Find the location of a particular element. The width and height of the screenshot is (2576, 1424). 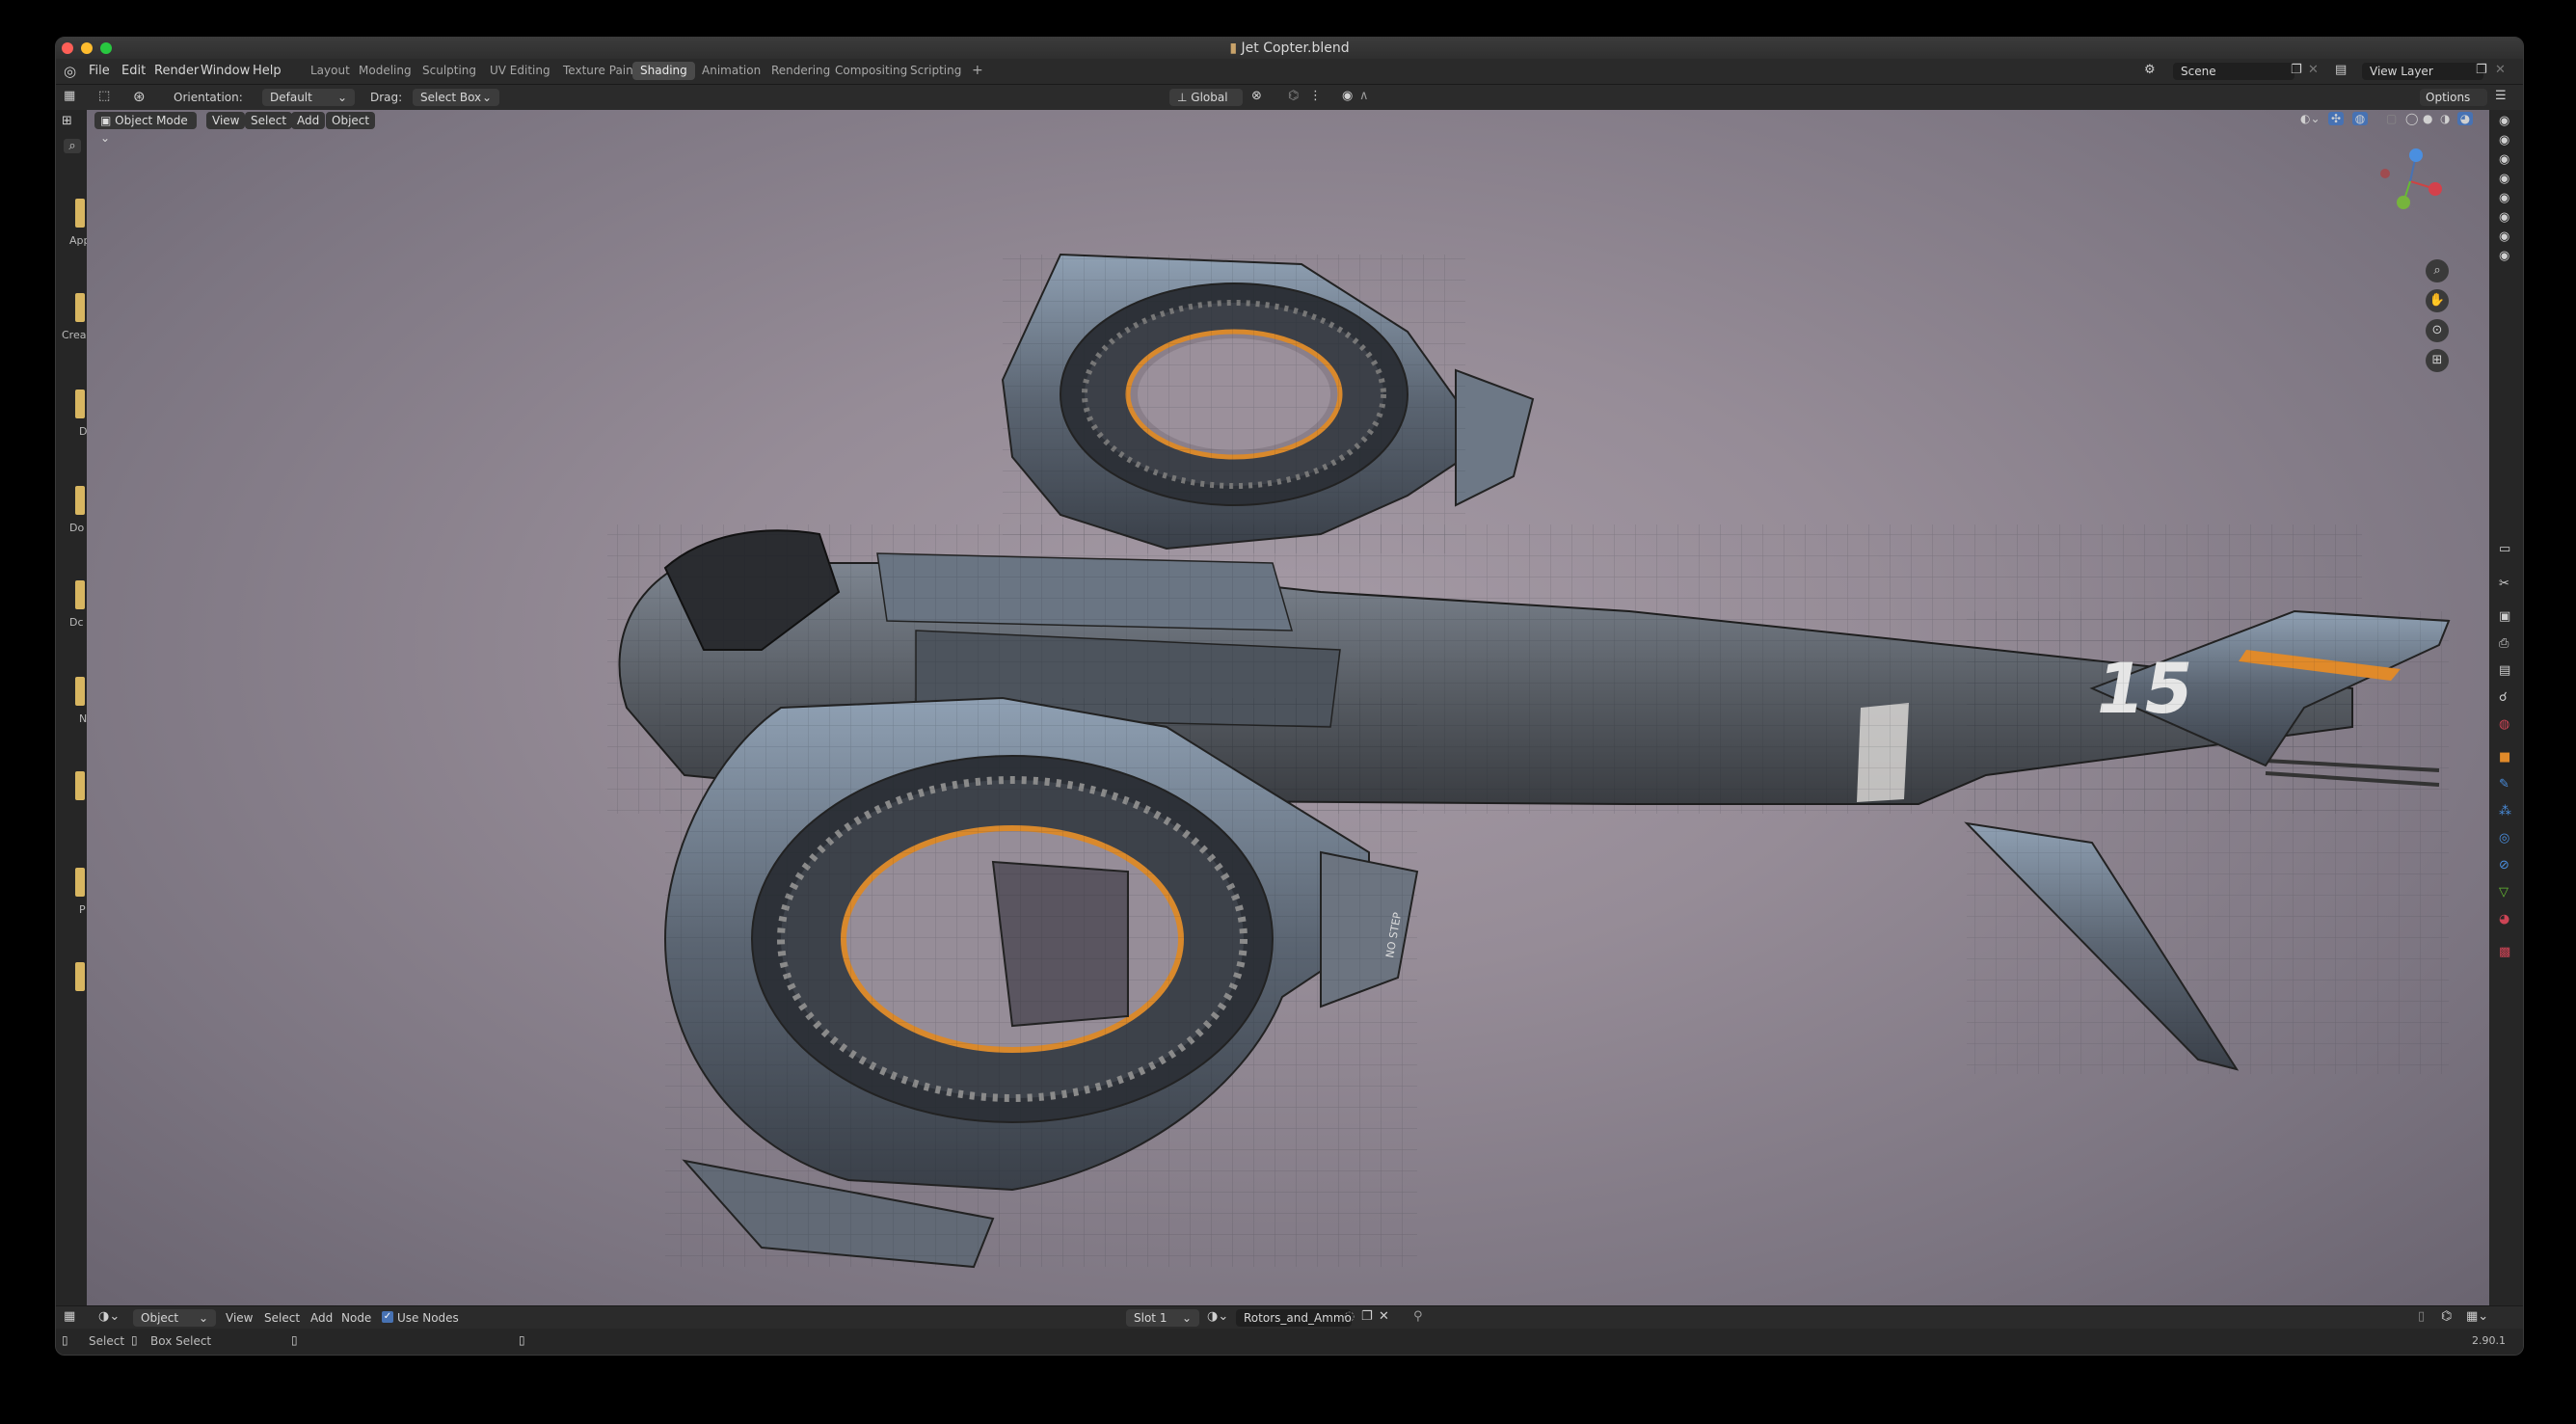

menu-window: Window is located at coordinates (226, 71).